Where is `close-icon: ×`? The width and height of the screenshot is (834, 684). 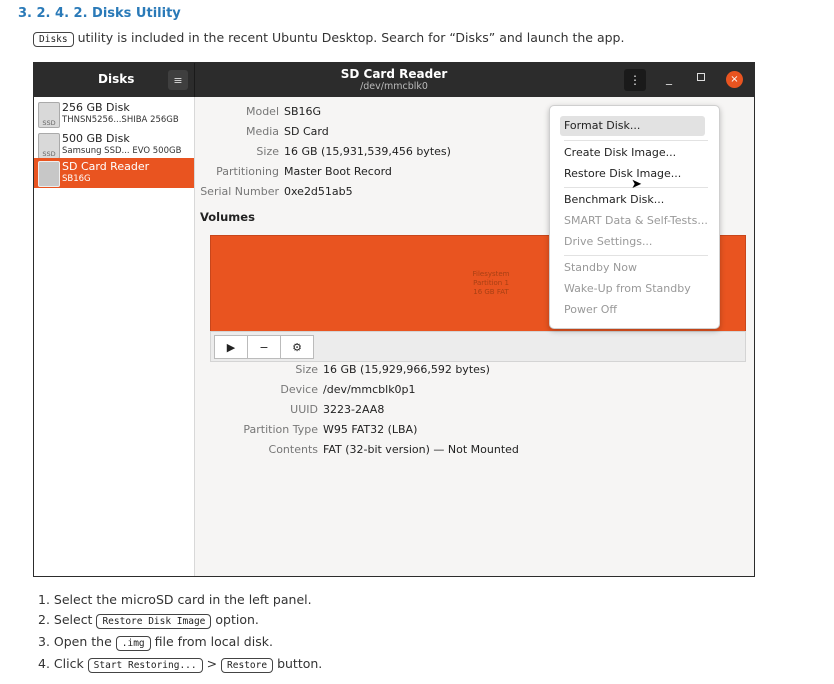 close-icon: × is located at coordinates (734, 79).